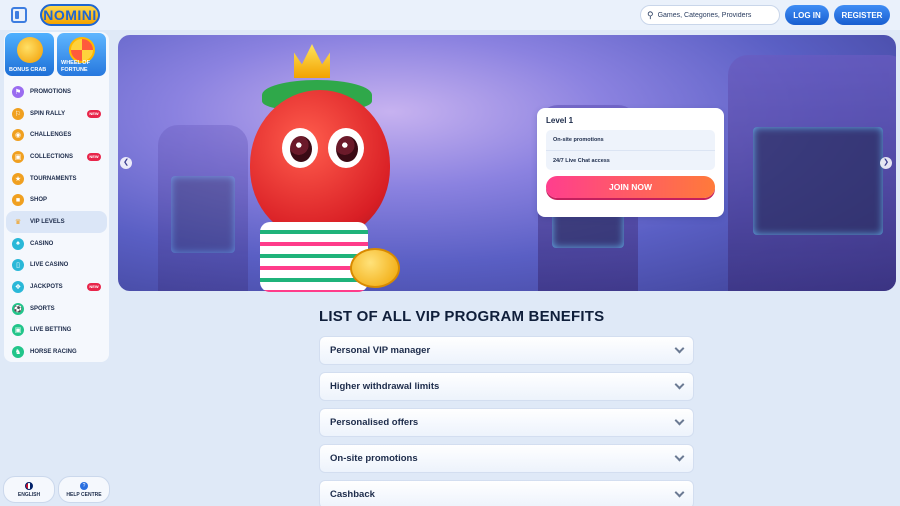 The width and height of the screenshot is (900, 506). What do you see at coordinates (320, 165) in the screenshot?
I see `strawberry-mascot` at bounding box center [320, 165].